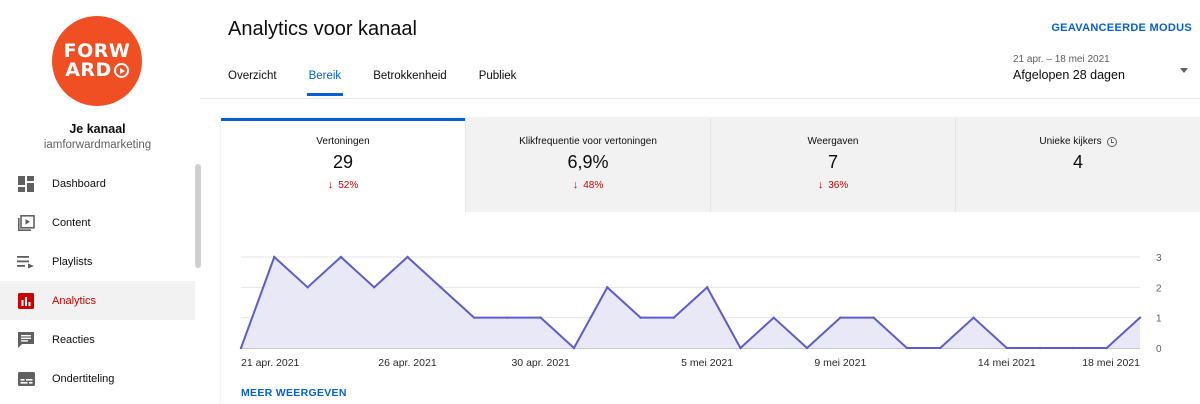 The image size is (1200, 404). What do you see at coordinates (322, 29) in the screenshot?
I see `page-title: Analytics voor kanaal` at bounding box center [322, 29].